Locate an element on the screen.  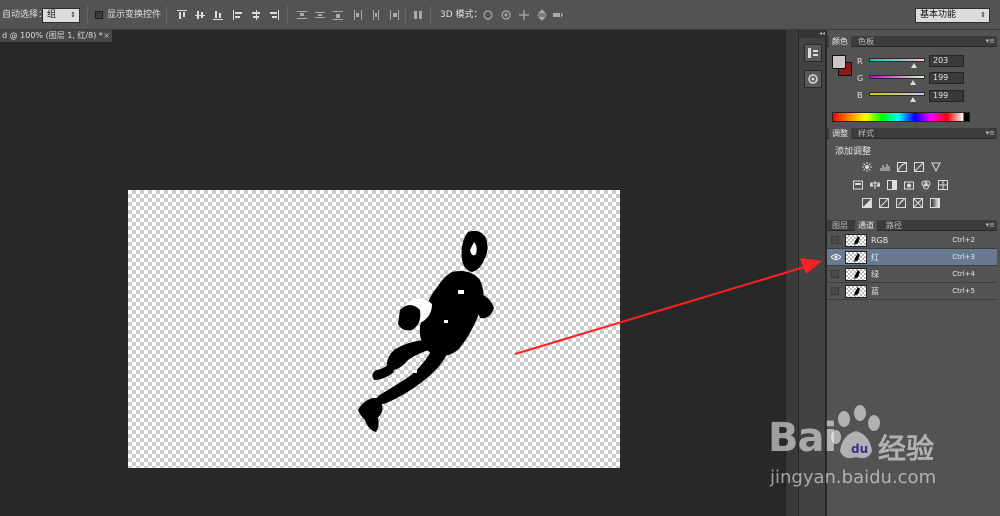
workspace-value: 基本功能 is located at coordinates (938, 15).